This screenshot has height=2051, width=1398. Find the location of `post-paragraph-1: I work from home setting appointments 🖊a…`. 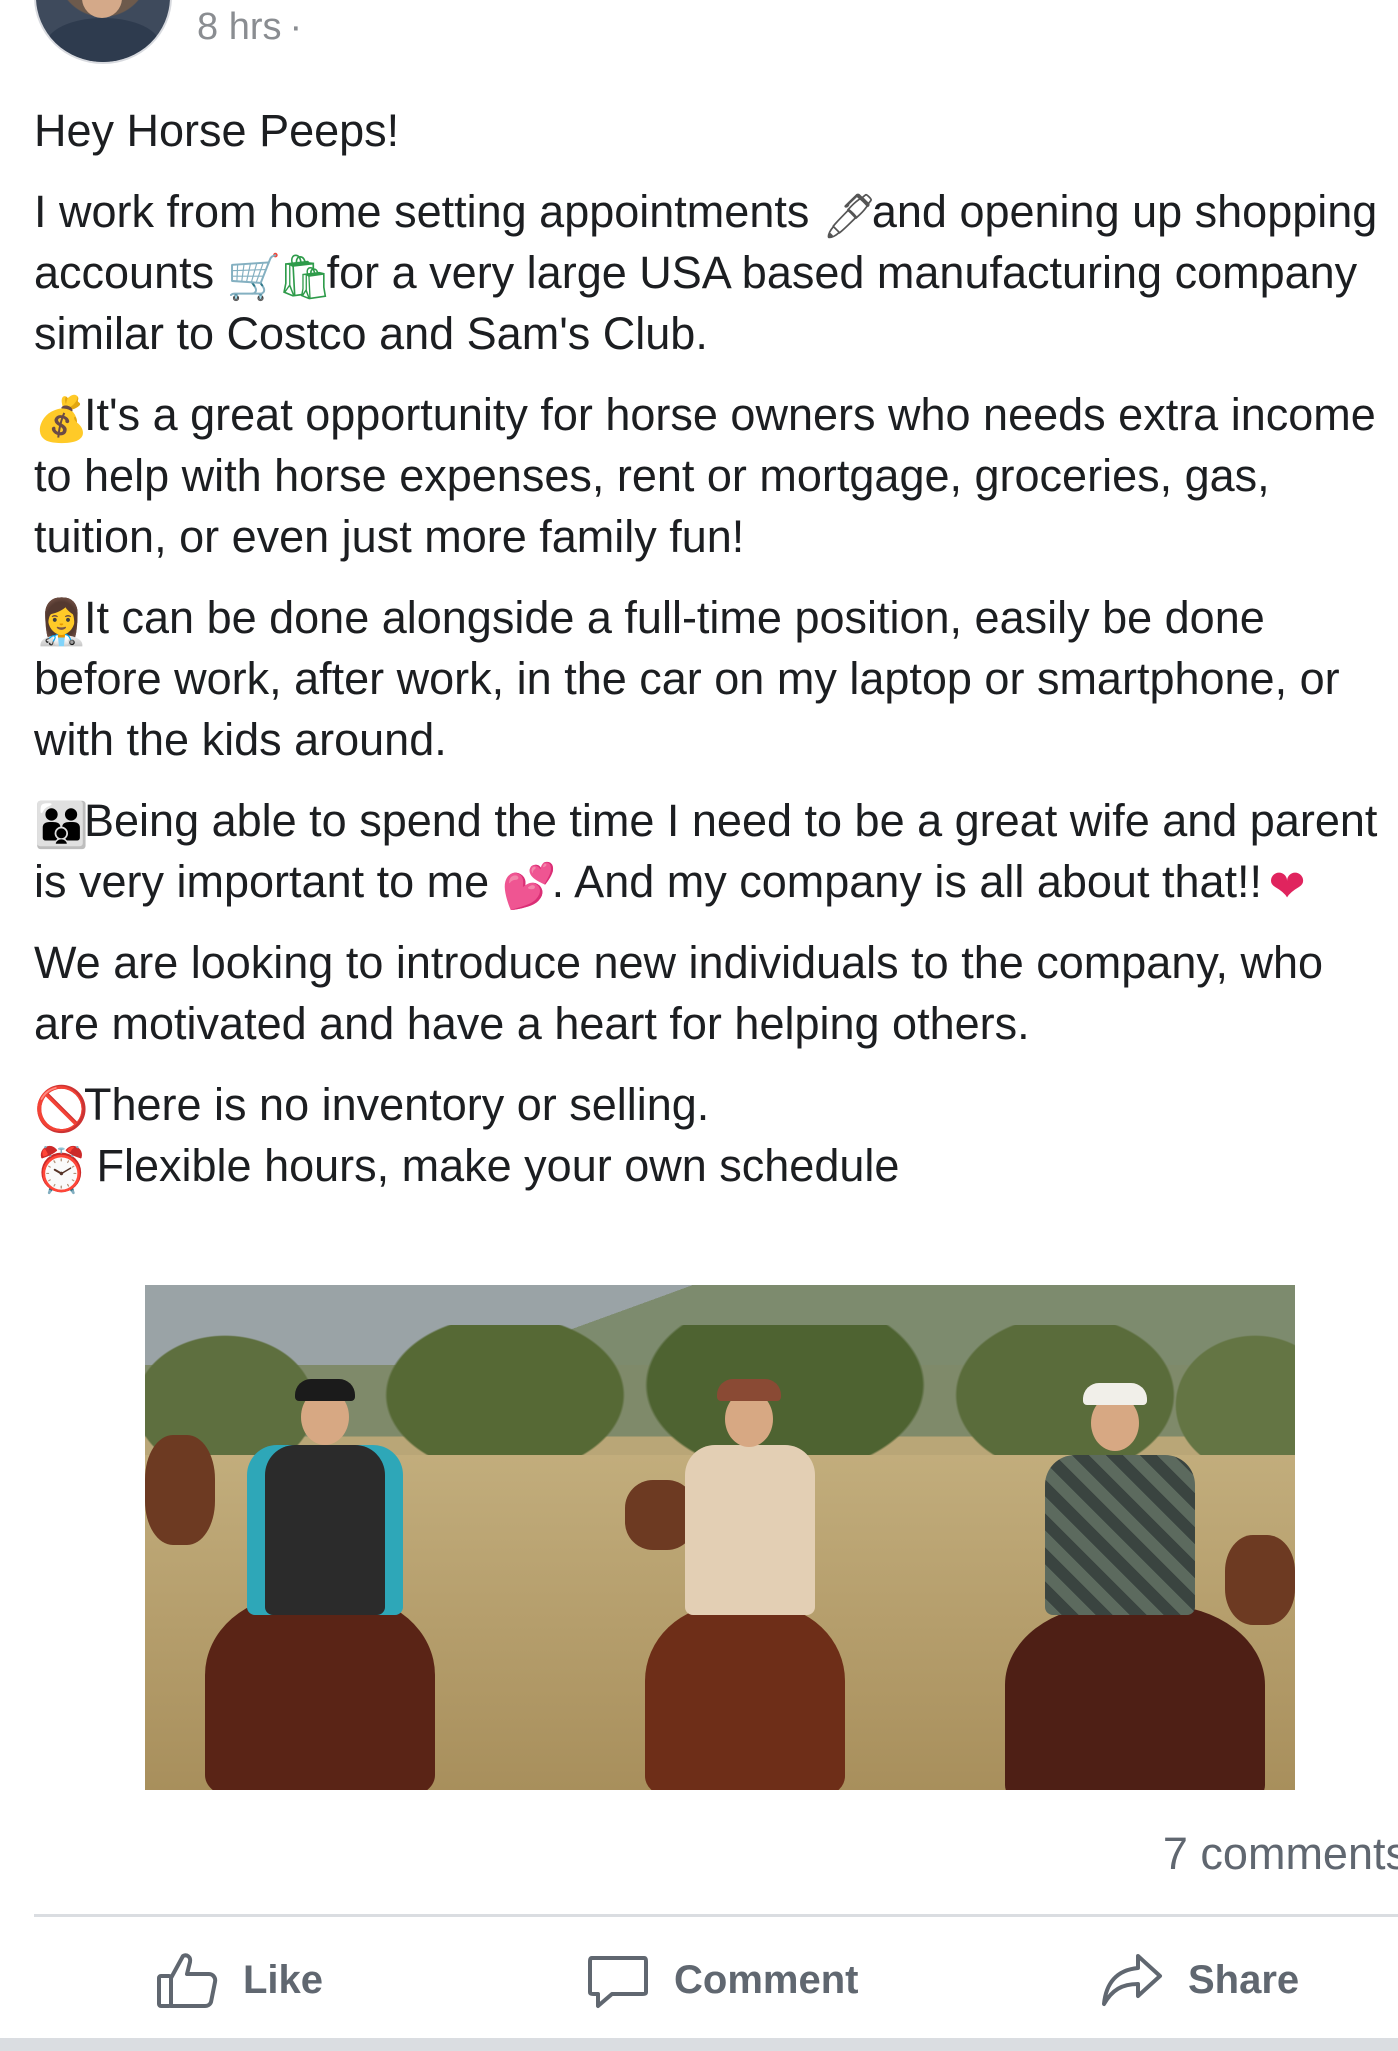

post-paragraph-1: I work from home setting appointments 🖊a… is located at coordinates (716, 272).